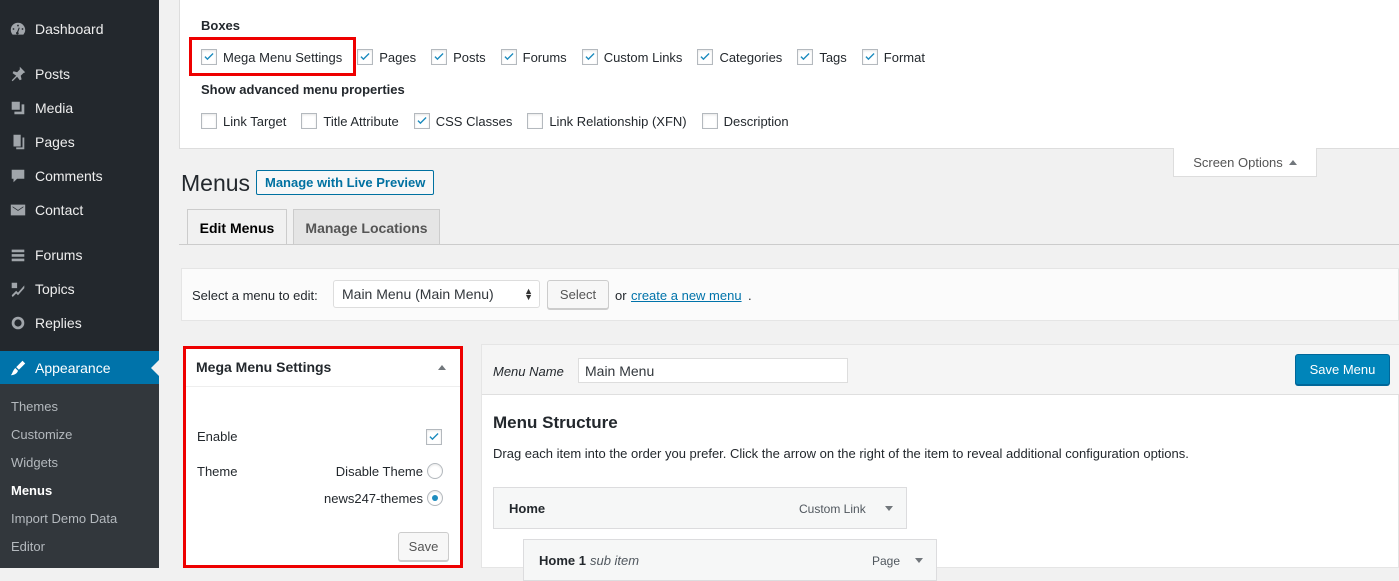  I want to click on box-checkbox-label: Categories, so click(751, 57).